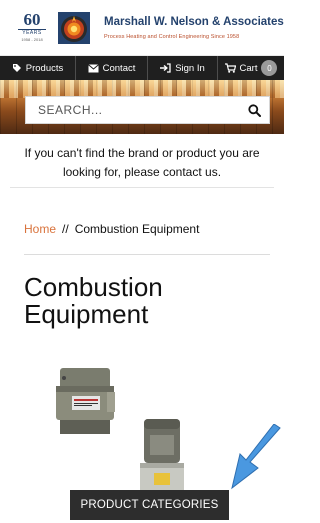 The width and height of the screenshot is (320, 523). I want to click on nav-products-label: Products, so click(44, 68).